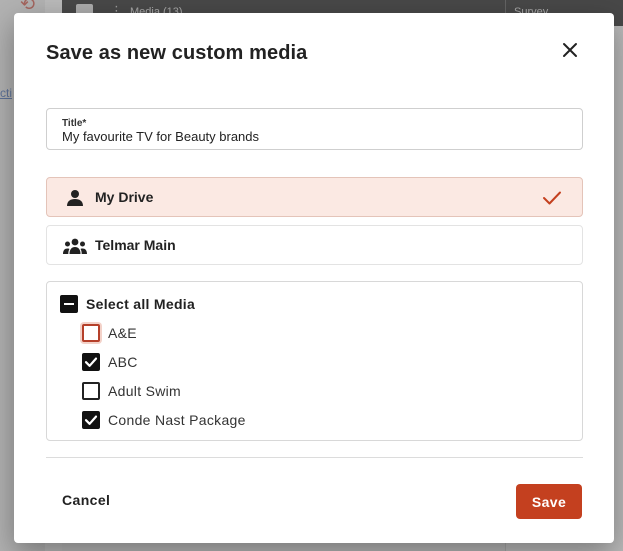 This screenshot has width=623, height=551. Describe the element at coordinates (122, 333) in the screenshot. I see `media-item-label: A&E` at that location.